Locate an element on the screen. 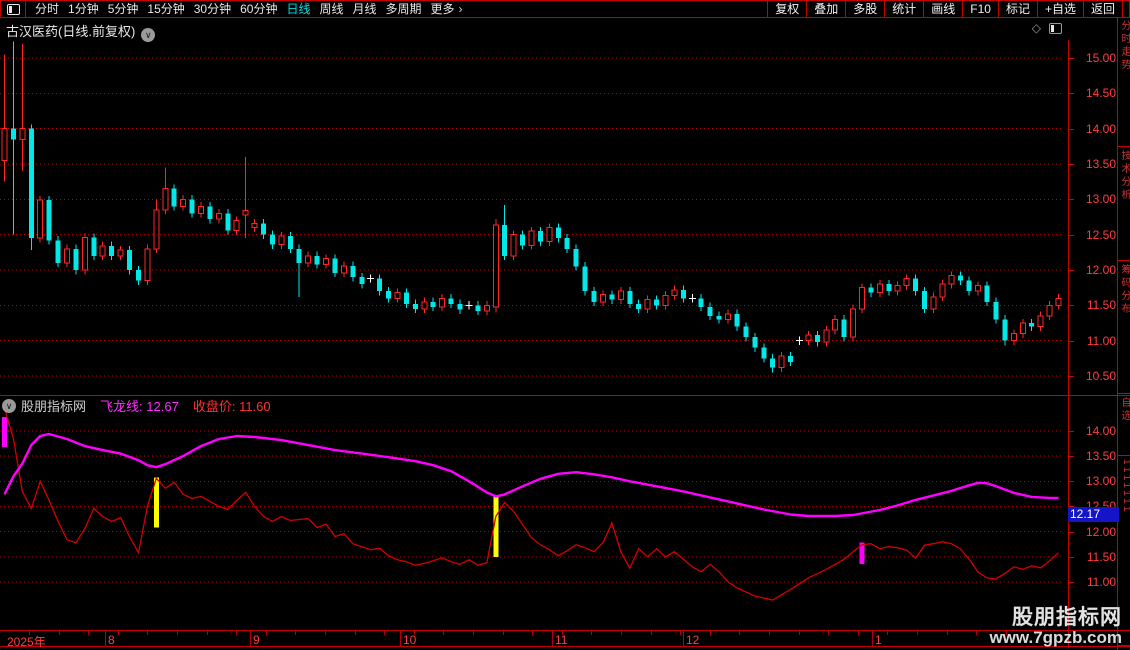 The width and height of the screenshot is (1130, 650). close-price-value: 收盘价: 11.60 is located at coordinates (231, 406).